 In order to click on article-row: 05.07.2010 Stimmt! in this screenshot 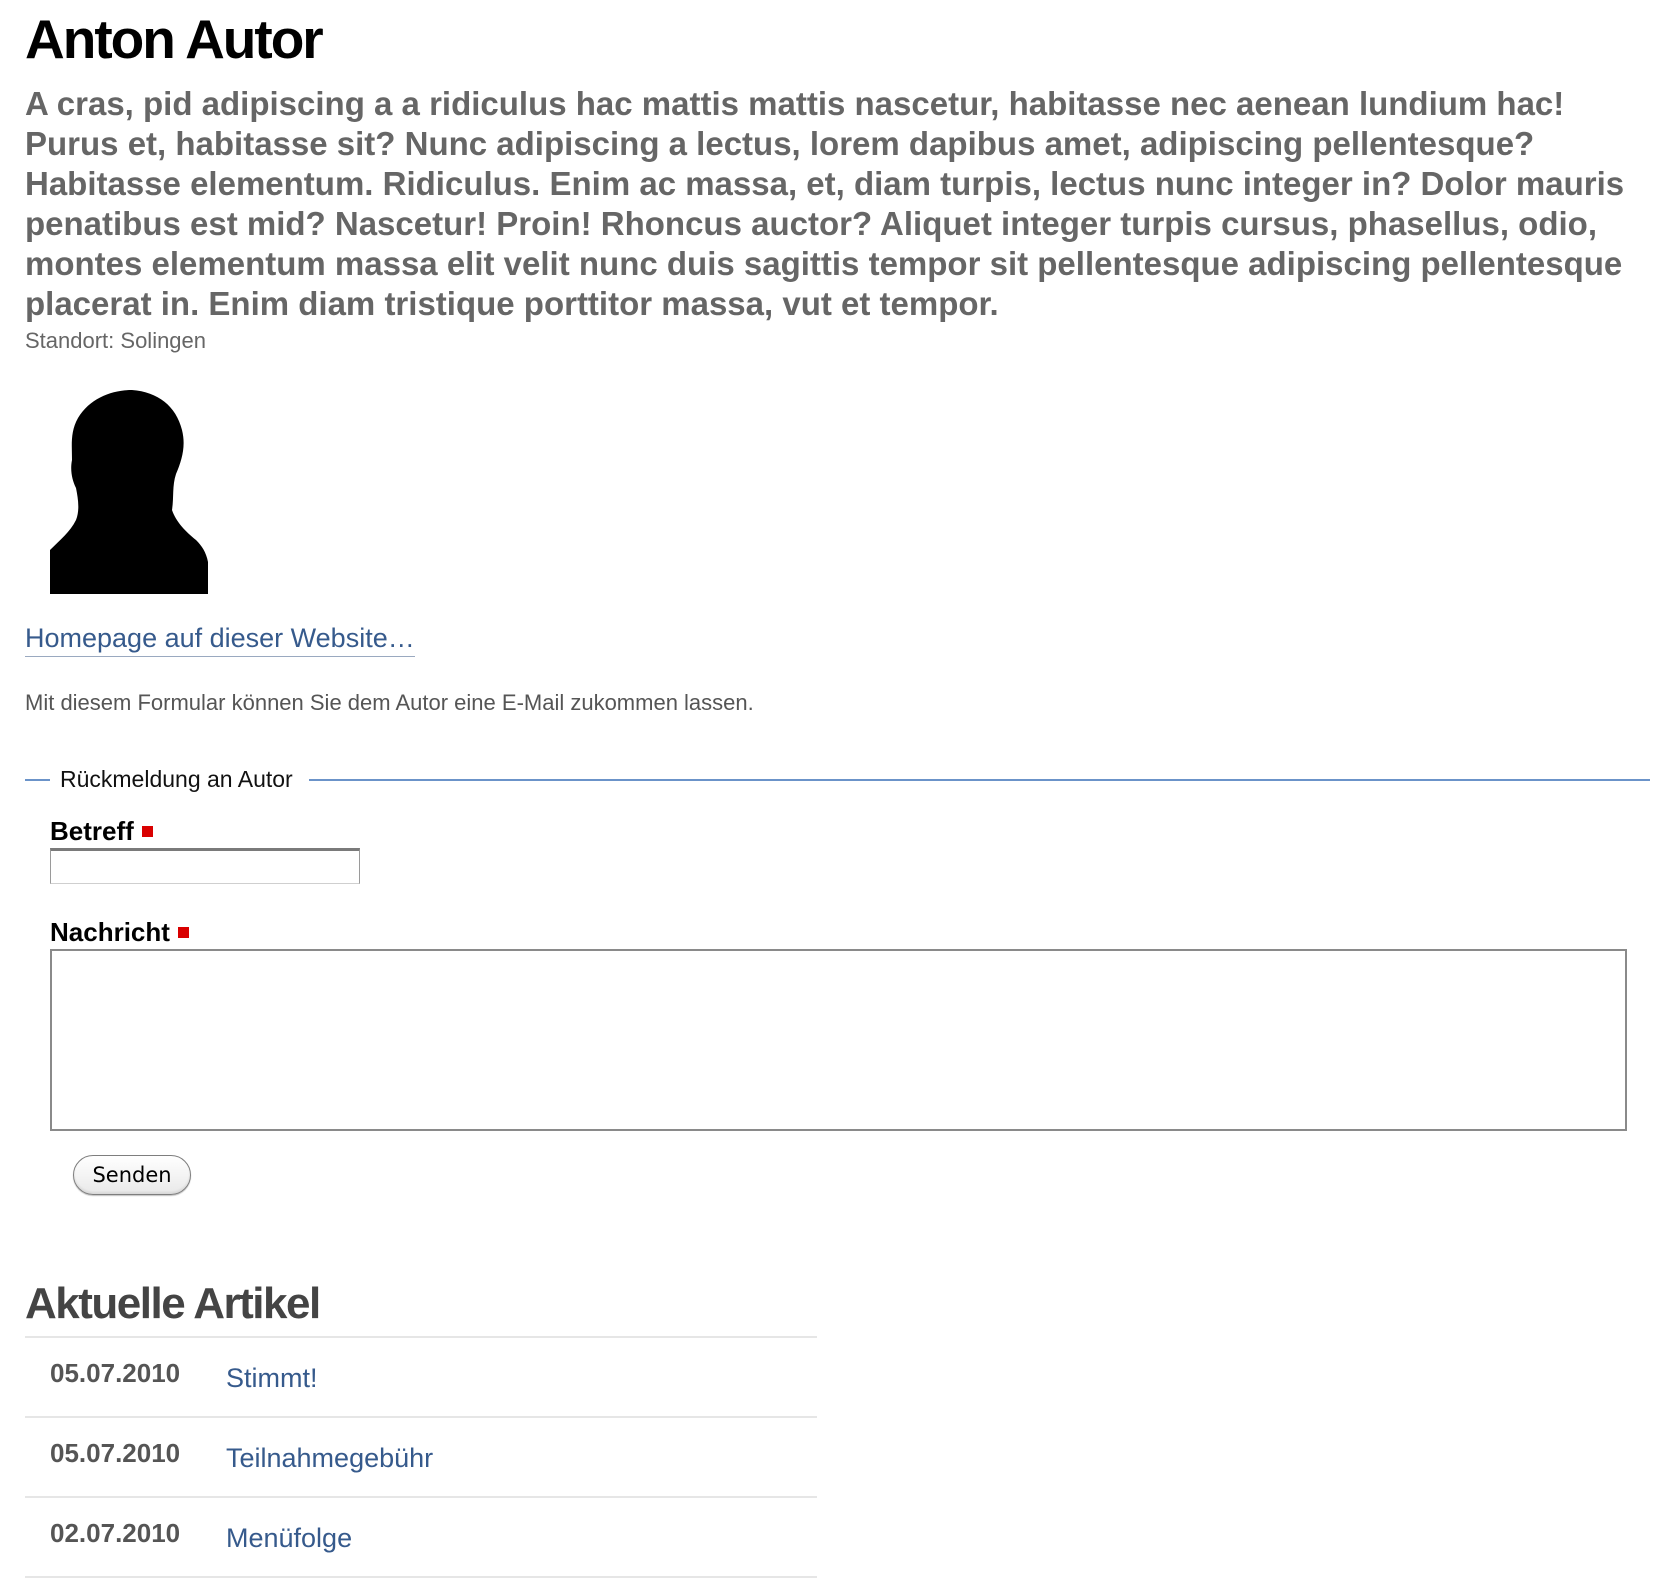, I will do `click(421, 1378)`.